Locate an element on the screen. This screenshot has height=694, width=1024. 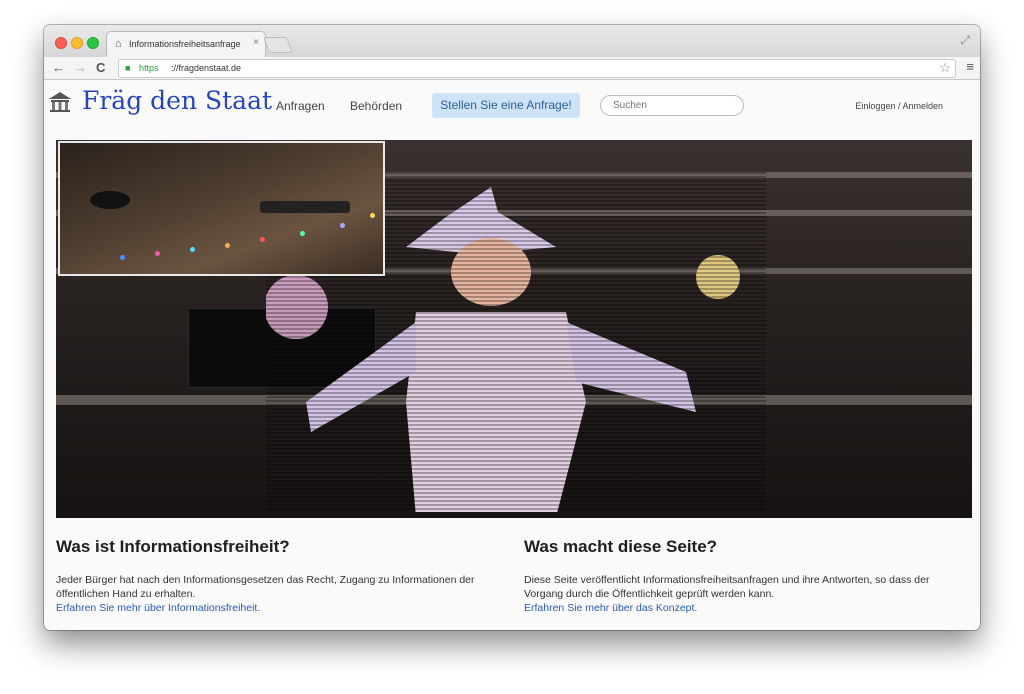
forward-button: → is located at coordinates (80, 68).